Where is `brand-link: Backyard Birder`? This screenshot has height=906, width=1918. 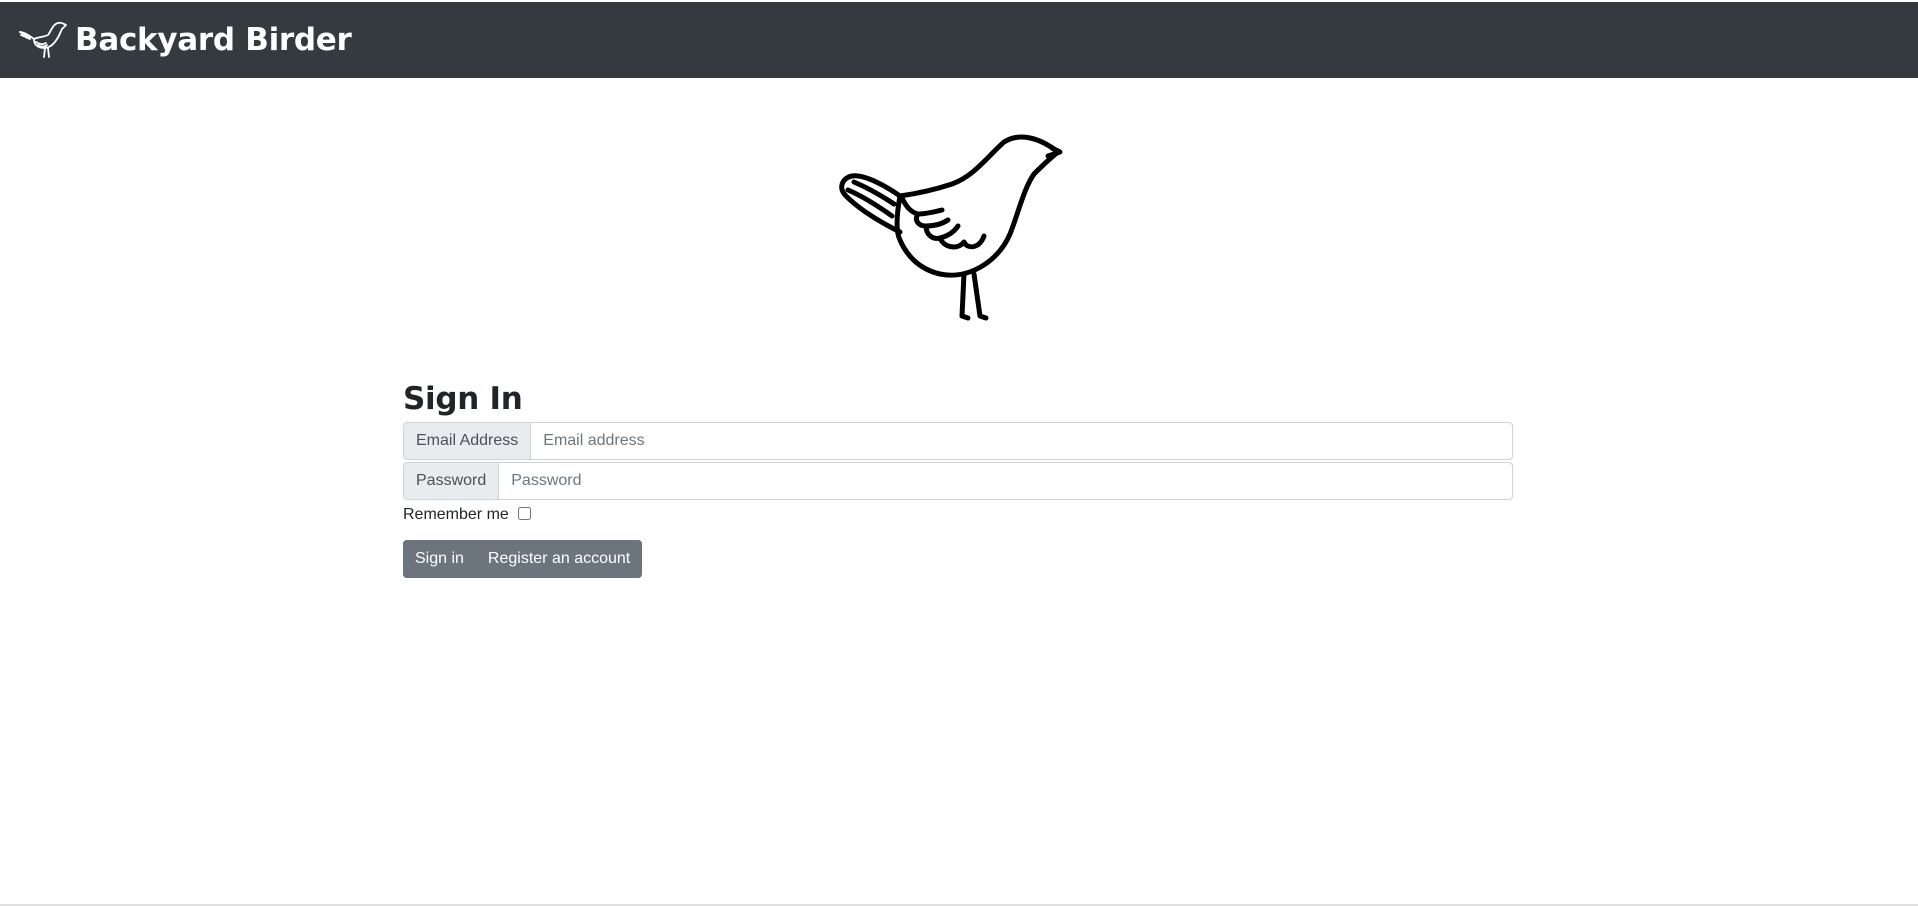
brand-link: Backyard Birder is located at coordinates (185, 40).